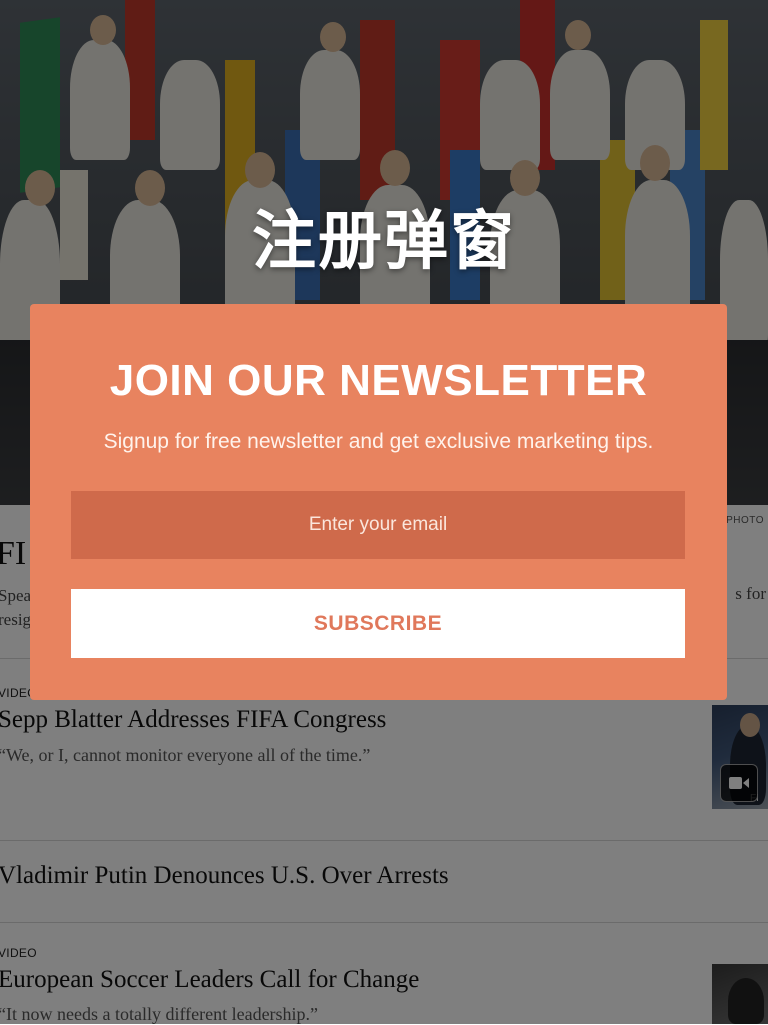  I want to click on subscribe-button: SUBSCRIBE, so click(378, 623).